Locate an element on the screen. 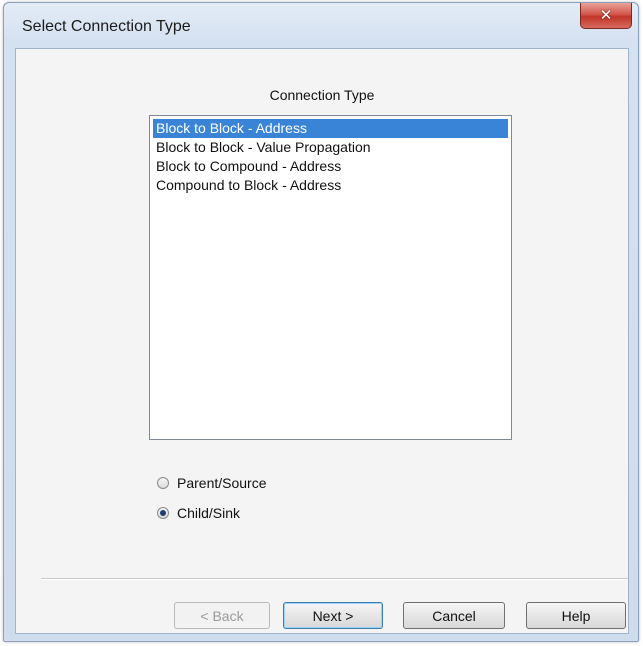 The width and height of the screenshot is (643, 646). parent-source-radio: Parent/Source is located at coordinates (212, 483).